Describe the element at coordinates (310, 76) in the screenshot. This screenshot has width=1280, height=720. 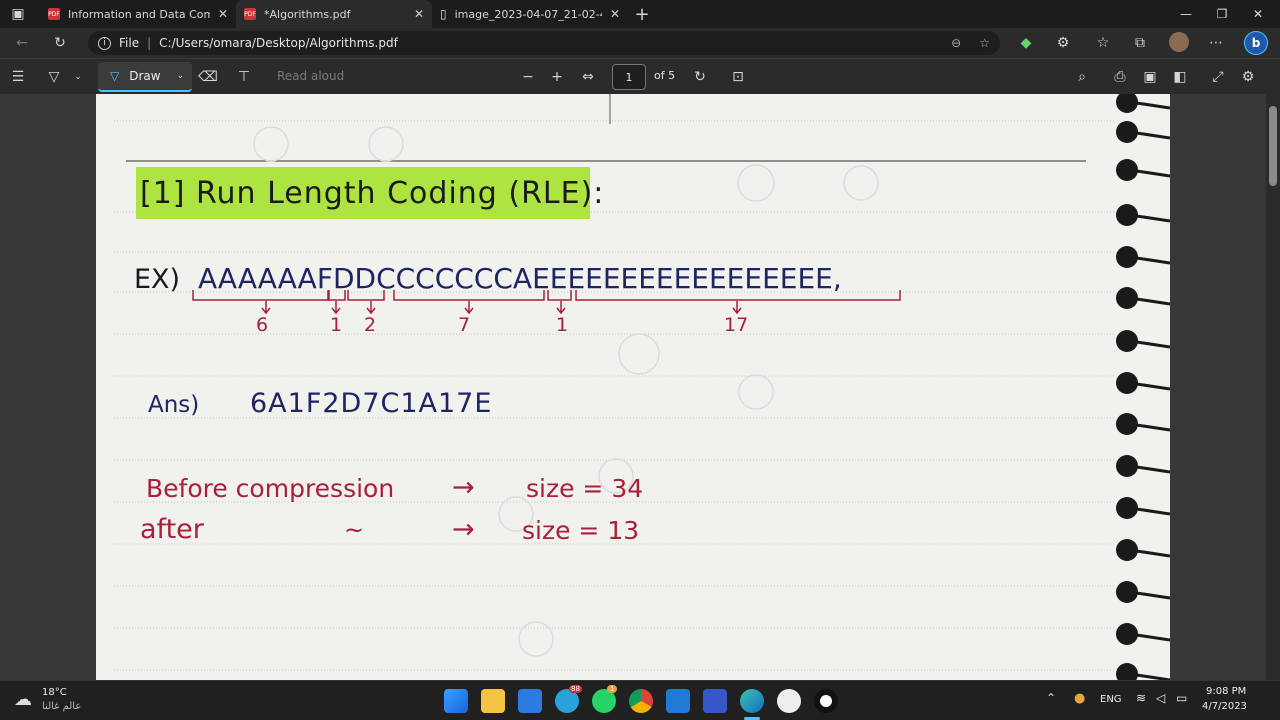
I see `read-aloud-button: Read aloud` at that location.